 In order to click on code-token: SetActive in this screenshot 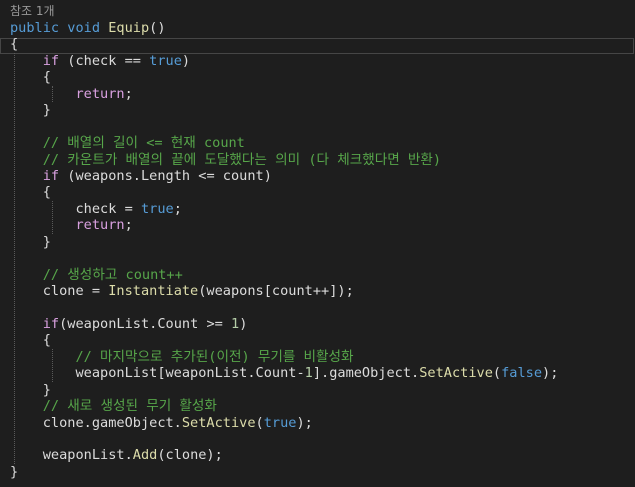, I will do `click(218, 422)`.